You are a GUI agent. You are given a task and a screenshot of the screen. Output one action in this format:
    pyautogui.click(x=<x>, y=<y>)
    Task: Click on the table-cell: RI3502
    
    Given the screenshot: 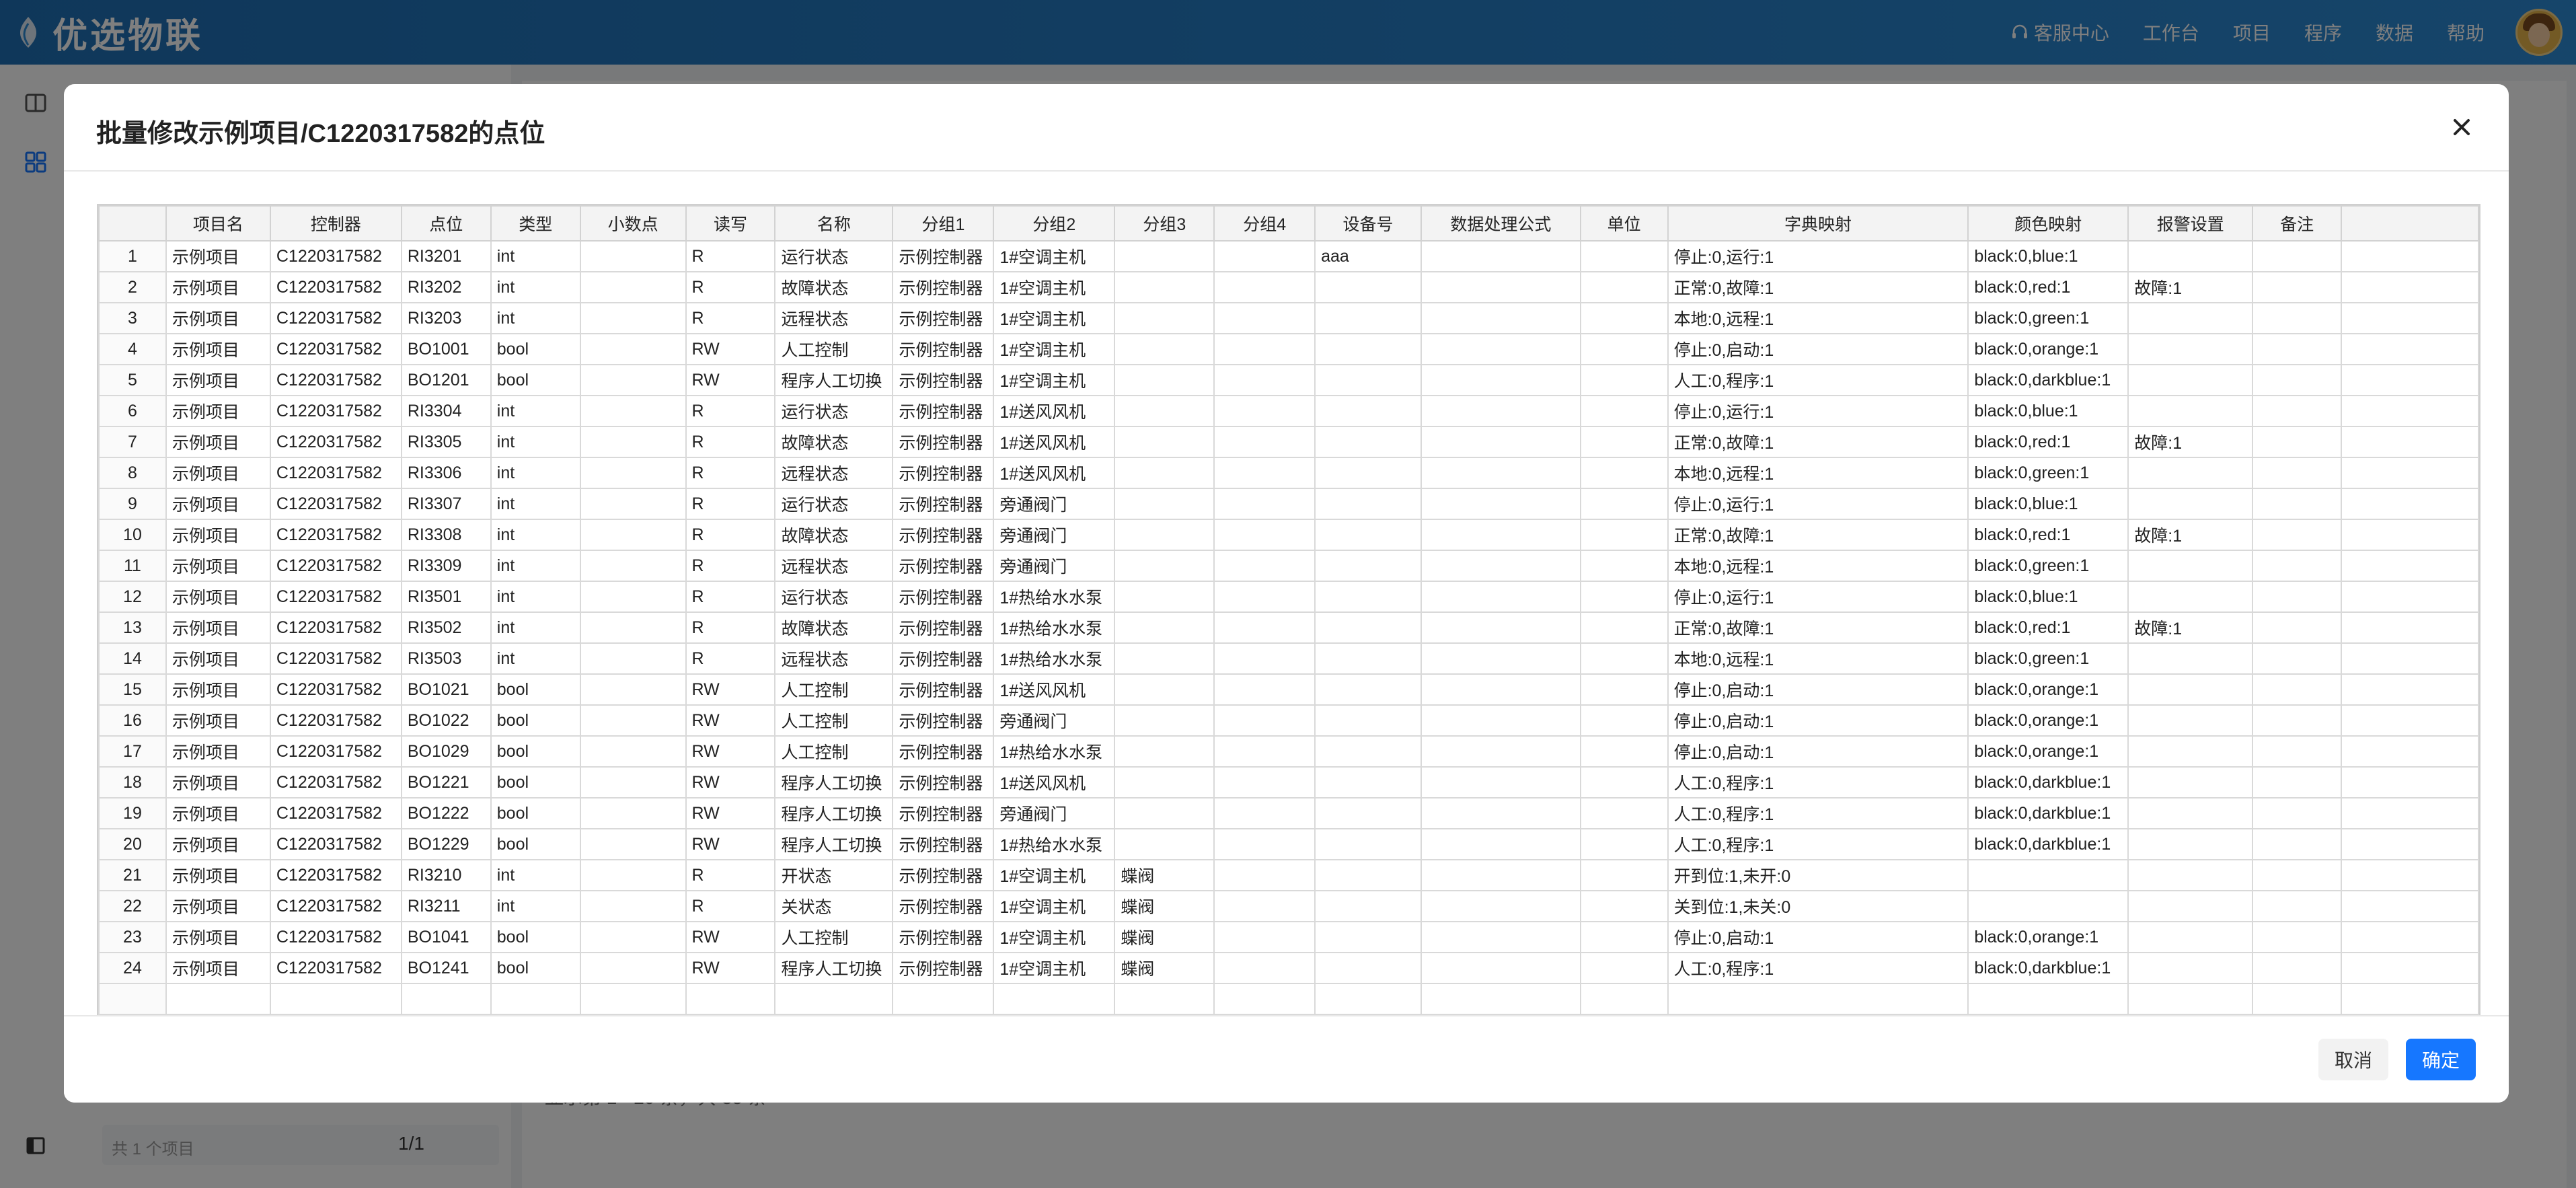 What is the action you would take?
    pyautogui.click(x=446, y=628)
    